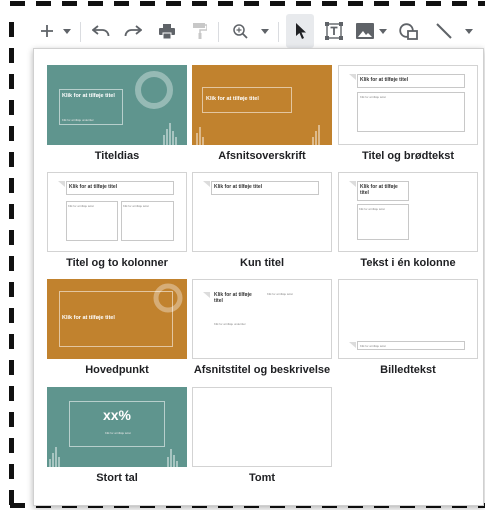  Describe the element at coordinates (101, 31) in the screenshot. I see `undo-icon` at that location.